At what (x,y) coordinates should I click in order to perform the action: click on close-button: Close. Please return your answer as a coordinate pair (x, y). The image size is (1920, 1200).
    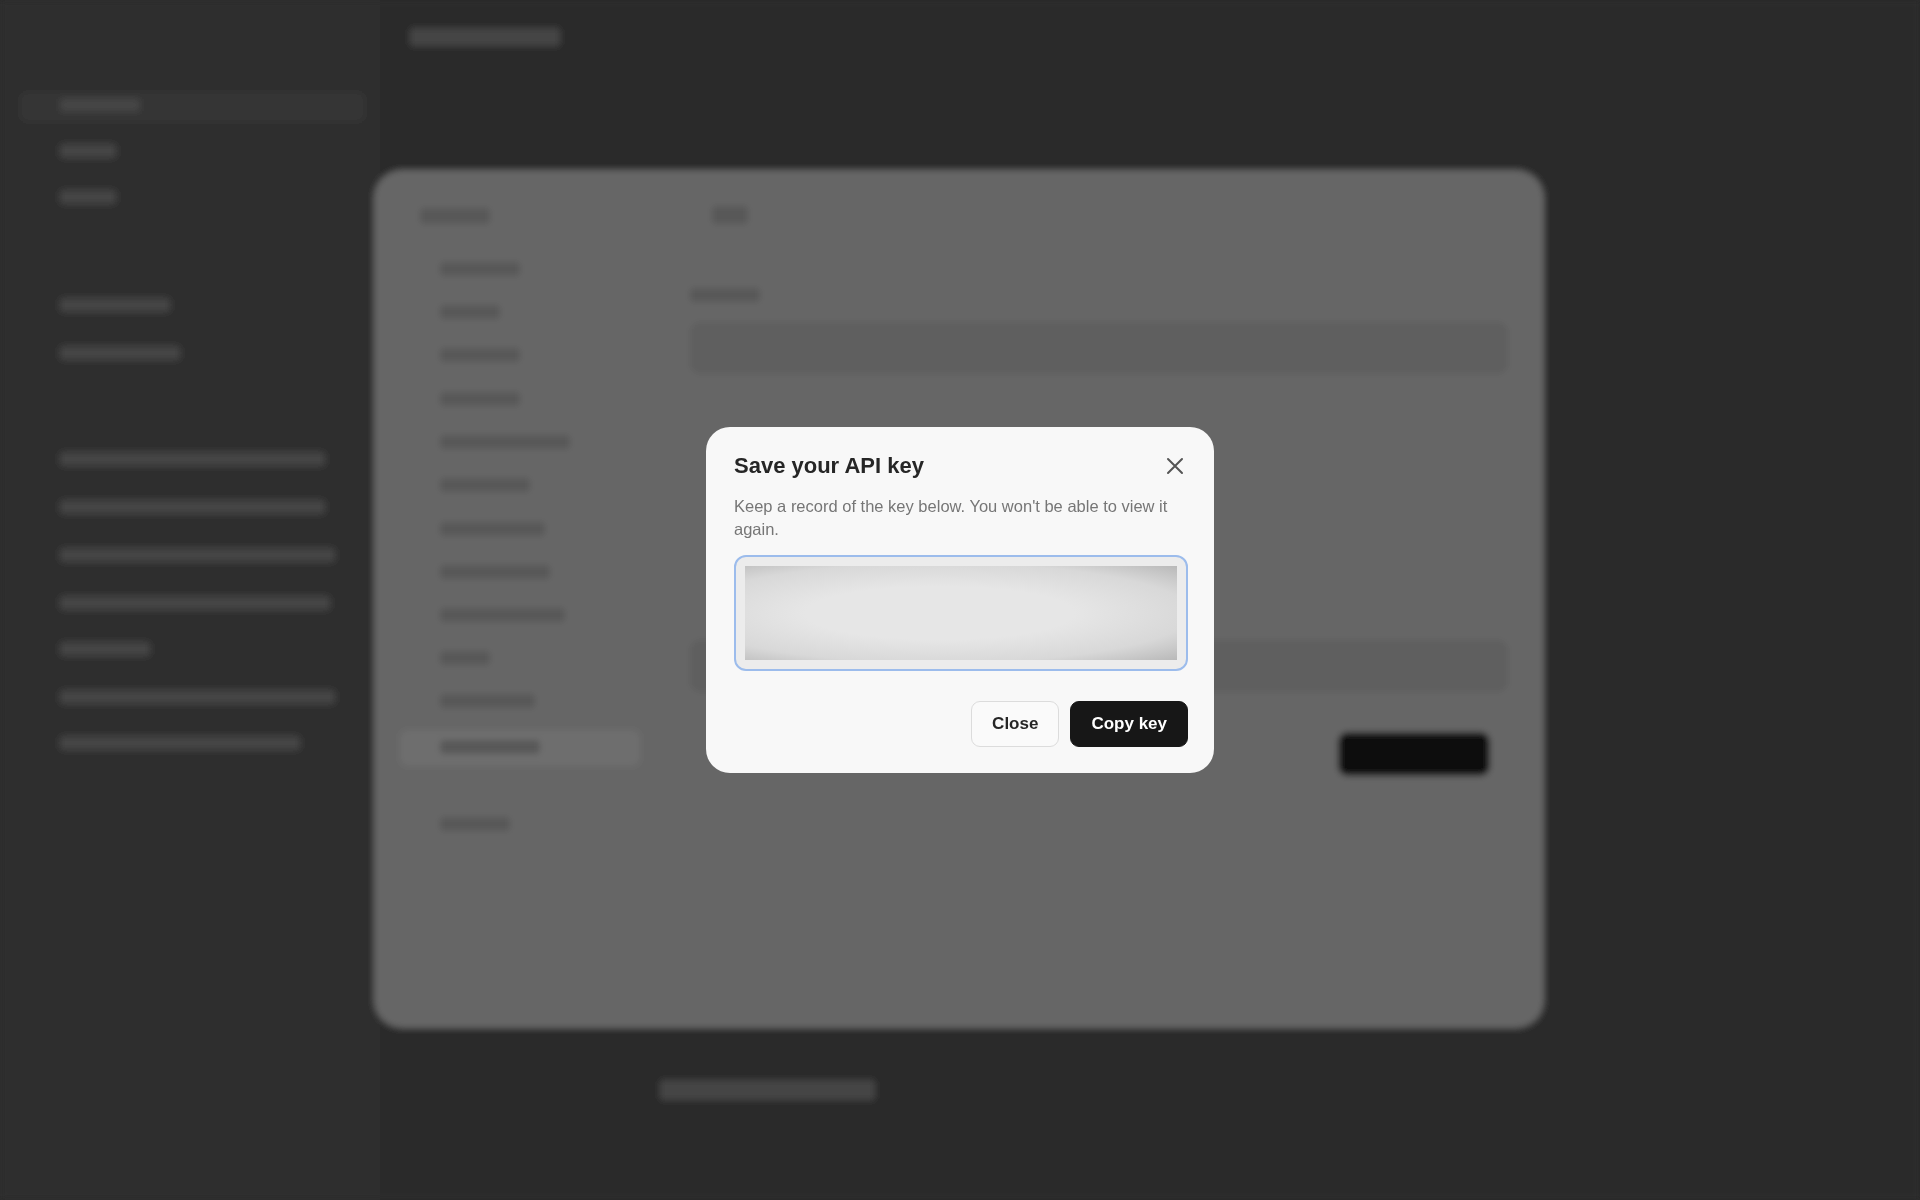
    Looking at the image, I should click on (1015, 724).